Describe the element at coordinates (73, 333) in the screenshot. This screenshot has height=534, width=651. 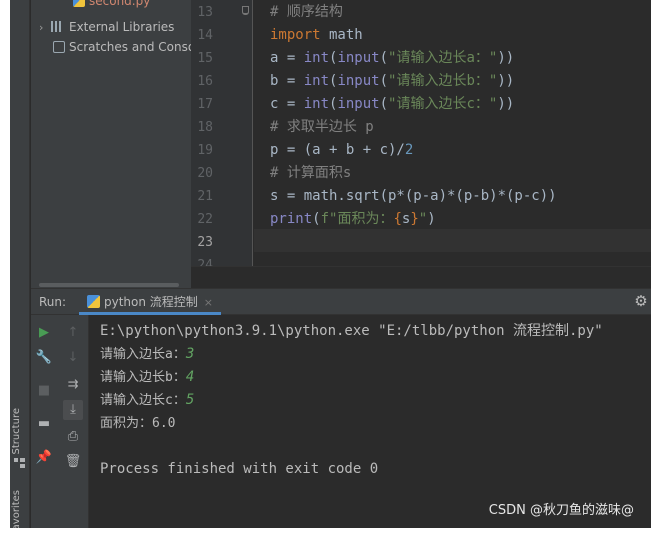
I see `arrow-up-icon: ↑` at that location.